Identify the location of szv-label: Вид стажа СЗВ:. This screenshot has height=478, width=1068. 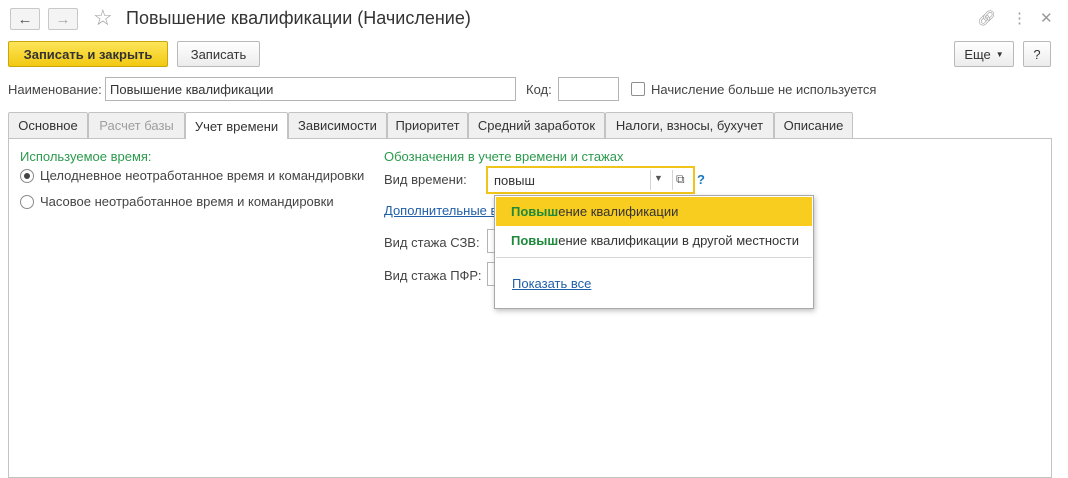
(432, 242).